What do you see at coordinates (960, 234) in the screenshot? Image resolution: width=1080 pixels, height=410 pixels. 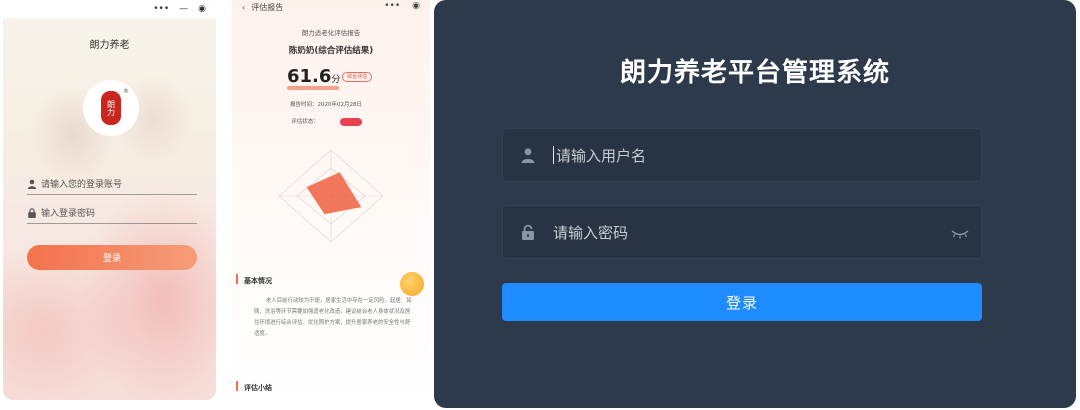 I see `eye-closed-icon` at bounding box center [960, 234].